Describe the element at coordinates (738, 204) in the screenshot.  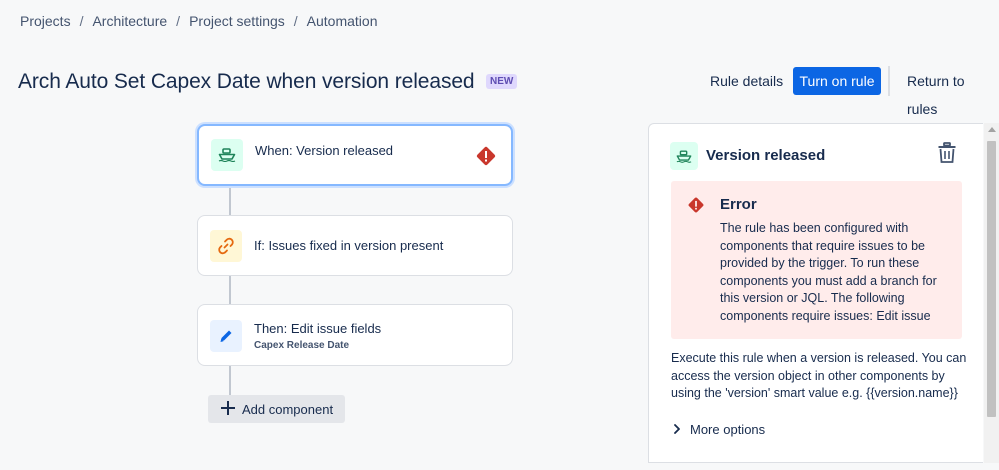
I see `error-title: Error` at that location.